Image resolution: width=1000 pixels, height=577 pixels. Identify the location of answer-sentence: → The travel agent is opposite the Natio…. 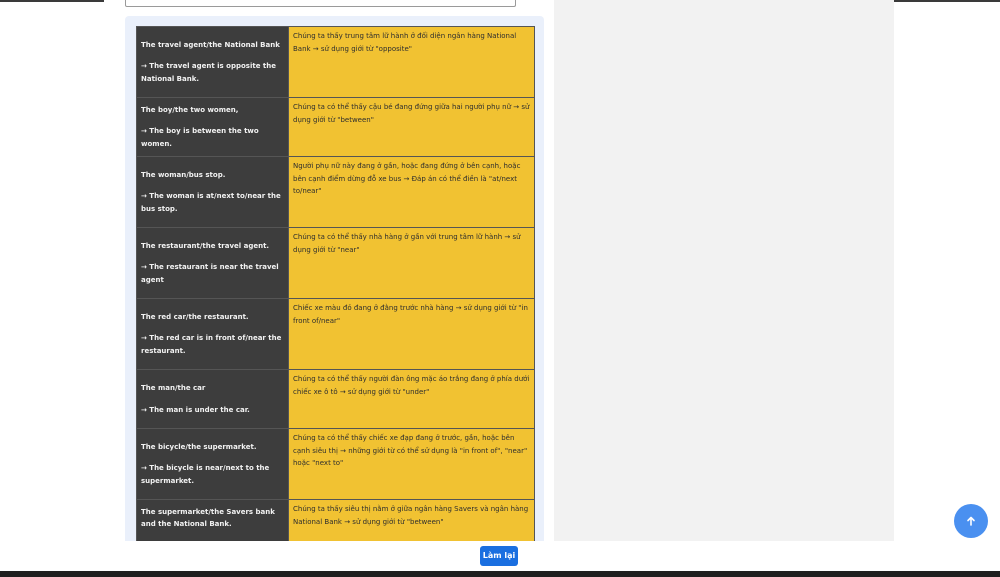
(208, 72).